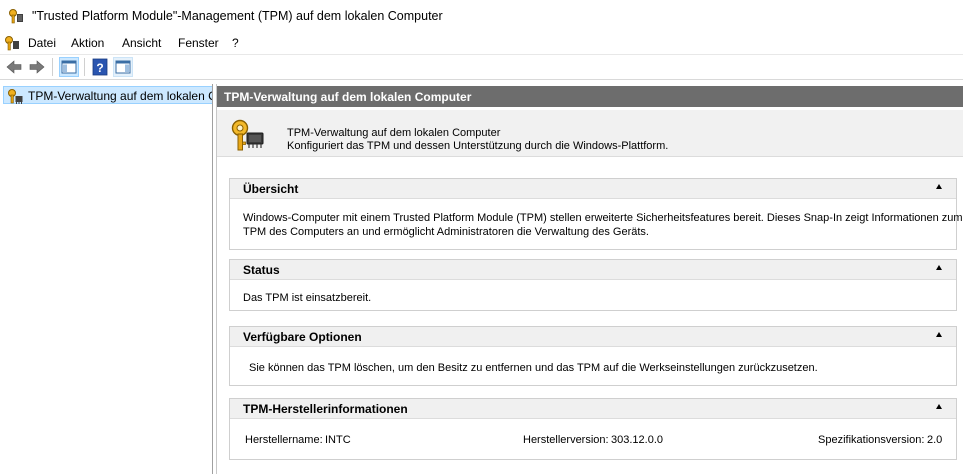  I want to click on pane-title: TPM-Verwaltung auf dem lokalen Computer, so click(348, 97).